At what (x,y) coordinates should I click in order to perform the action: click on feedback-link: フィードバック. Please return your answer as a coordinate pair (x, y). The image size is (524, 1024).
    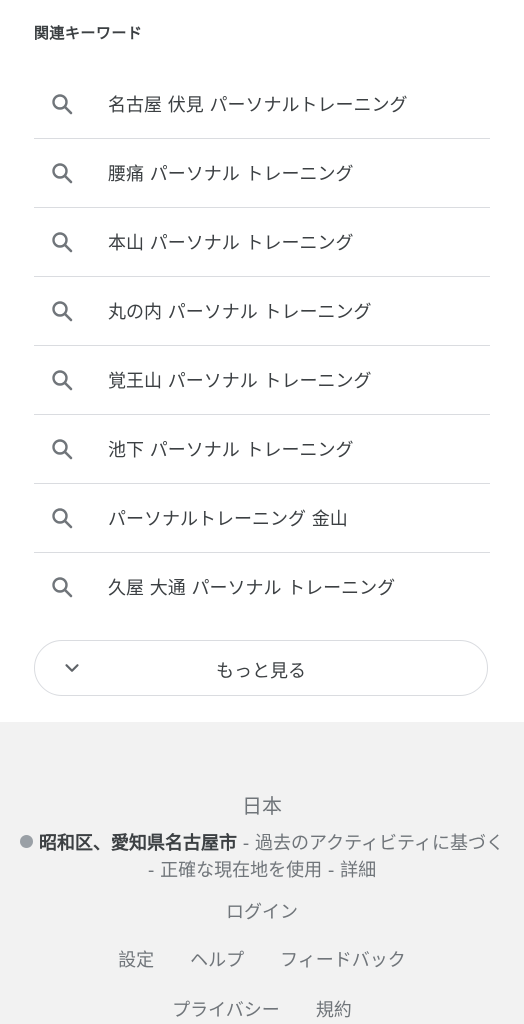
    Looking at the image, I should click on (343, 960).